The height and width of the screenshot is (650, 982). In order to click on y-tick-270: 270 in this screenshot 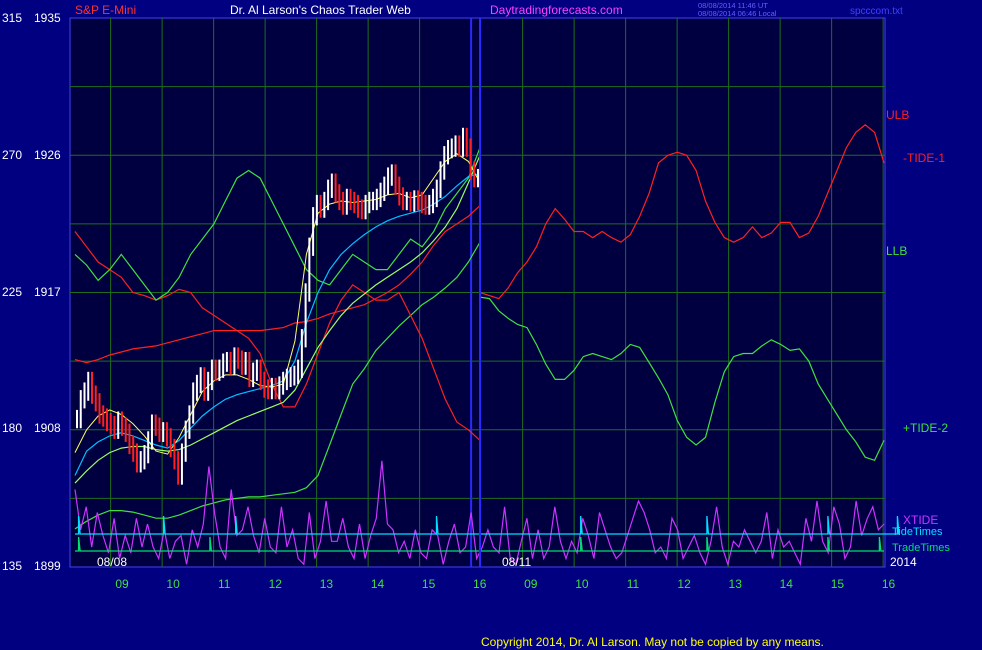, I will do `click(12, 155)`.